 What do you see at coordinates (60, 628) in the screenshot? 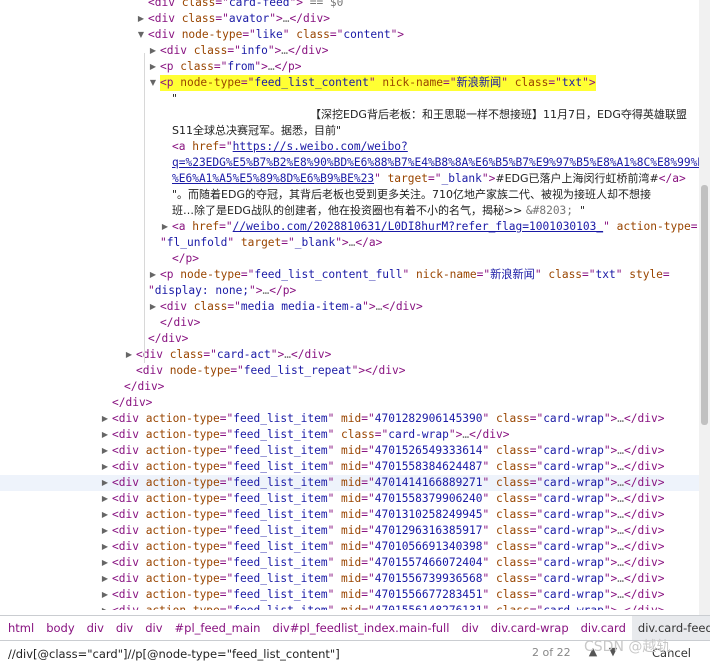
I see `breadcrumb-item: body` at bounding box center [60, 628].